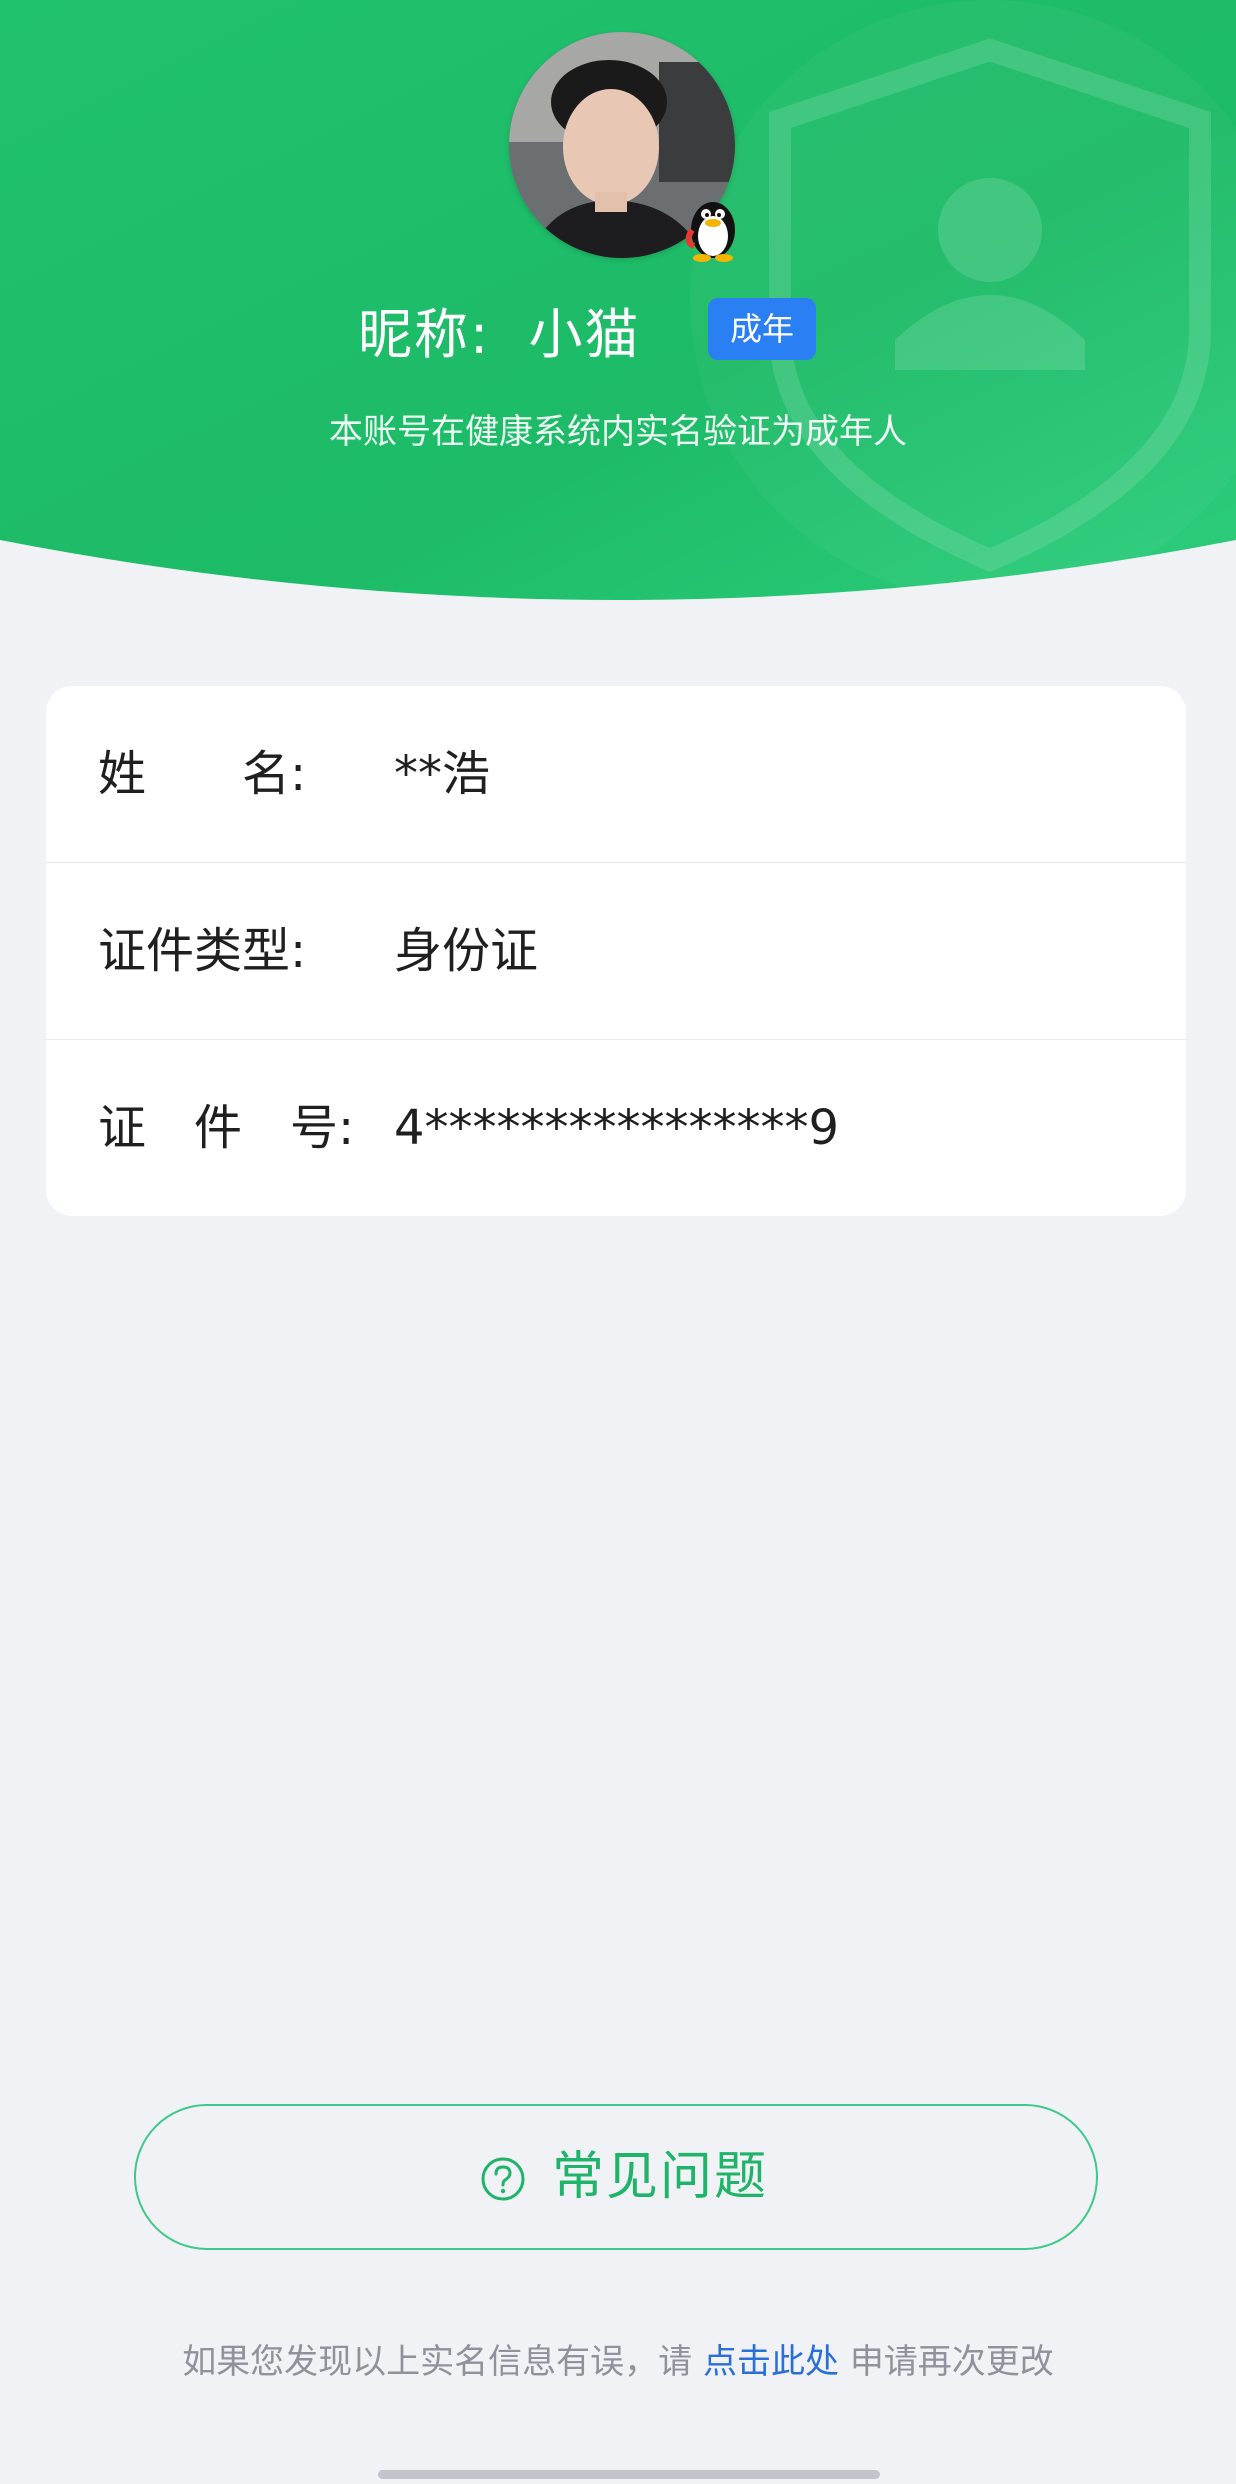 The image size is (1236, 2484). Describe the element at coordinates (437, 2362) in the screenshot. I see `footer-prefix: 如果您发现以上实名信息有误，请` at that location.